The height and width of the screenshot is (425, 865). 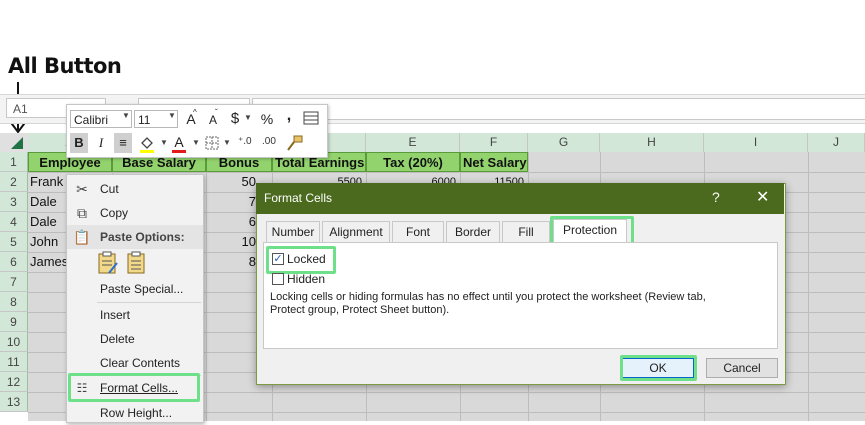 What do you see at coordinates (82, 189) in the screenshot?
I see `scissors-icon: ✂` at bounding box center [82, 189].